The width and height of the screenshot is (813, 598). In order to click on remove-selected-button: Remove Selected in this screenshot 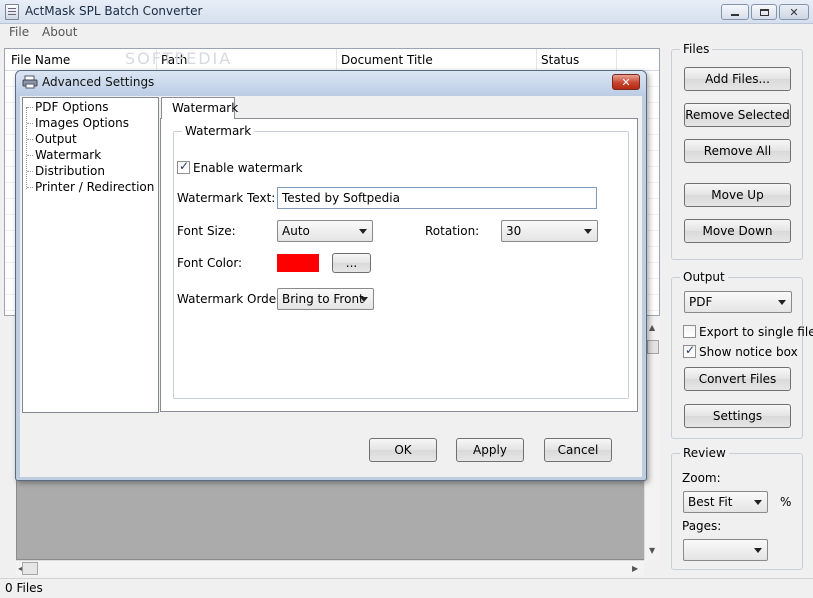, I will do `click(737, 115)`.